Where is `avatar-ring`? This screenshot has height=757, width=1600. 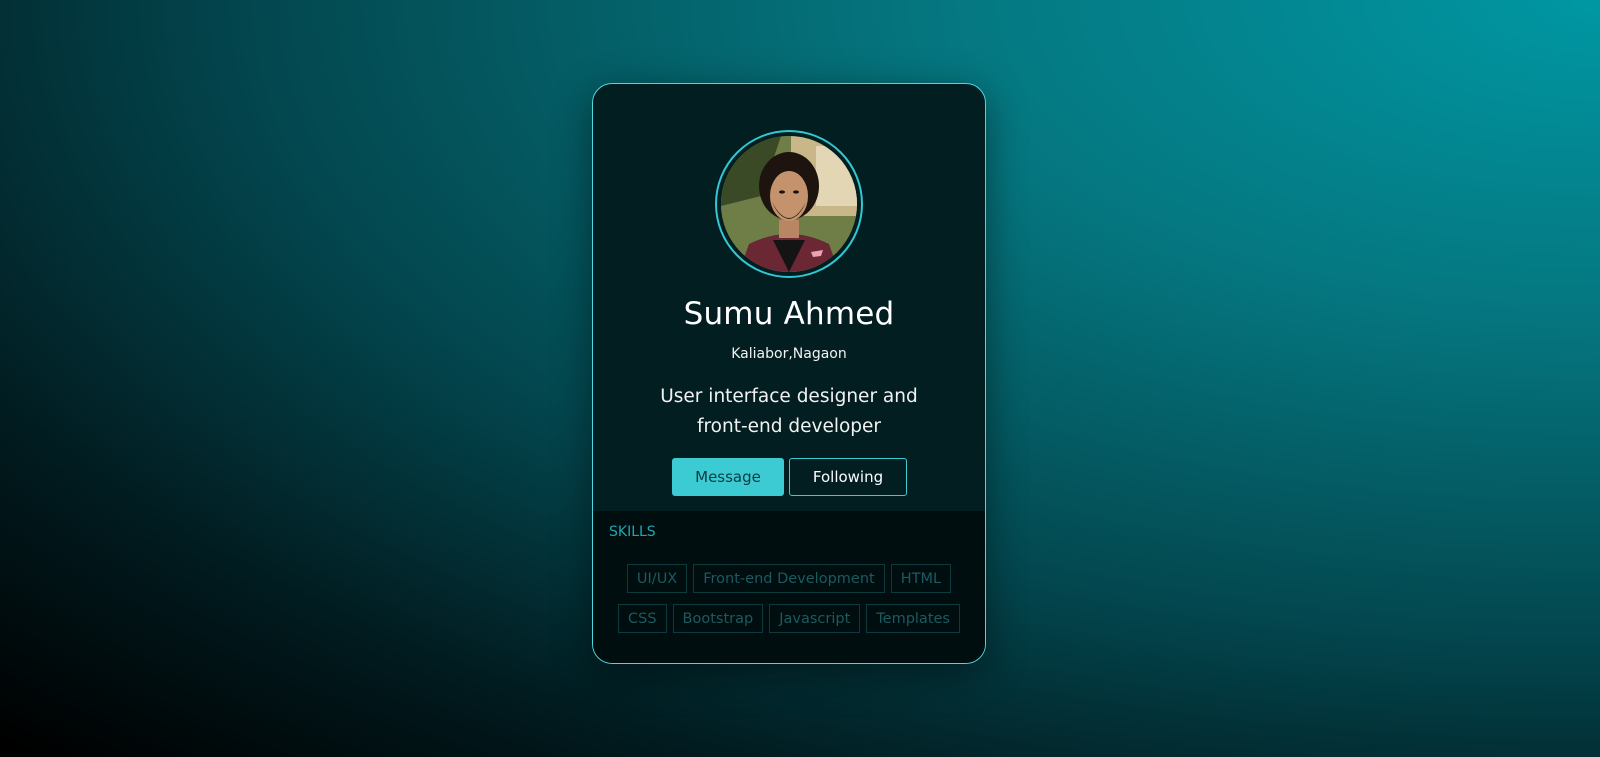 avatar-ring is located at coordinates (789, 204).